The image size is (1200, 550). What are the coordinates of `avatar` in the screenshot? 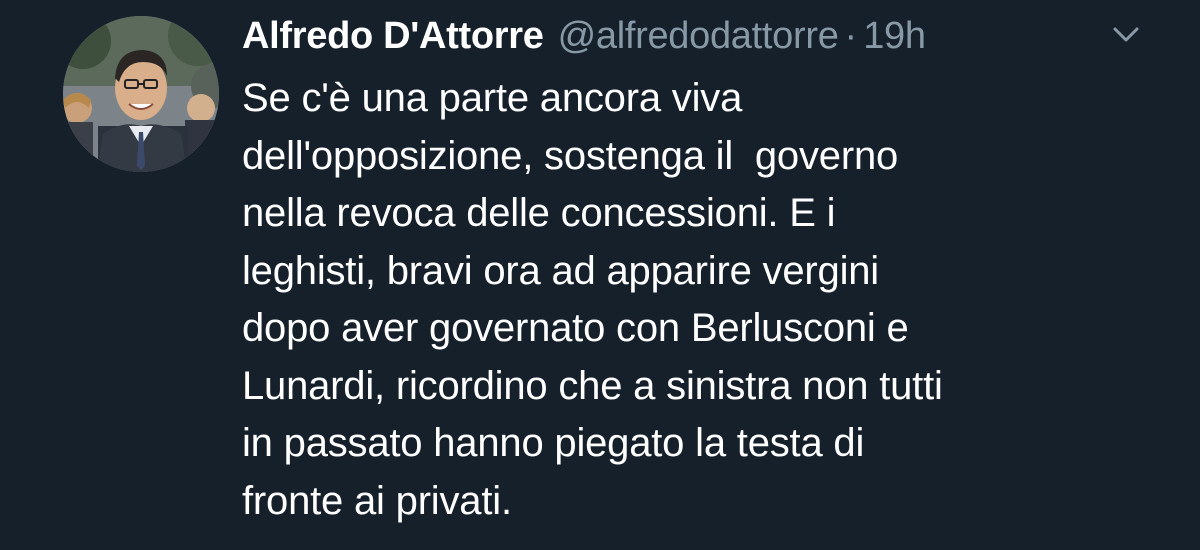 It's located at (141, 94).